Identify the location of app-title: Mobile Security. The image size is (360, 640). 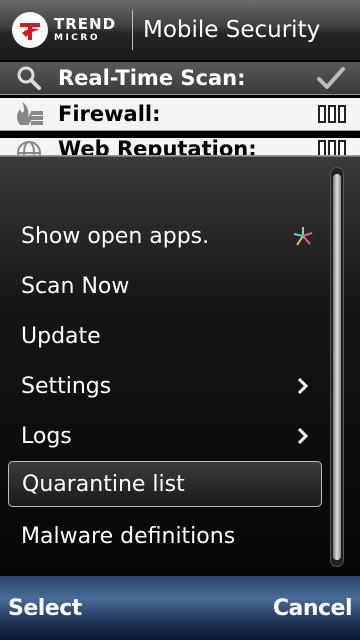
(232, 30).